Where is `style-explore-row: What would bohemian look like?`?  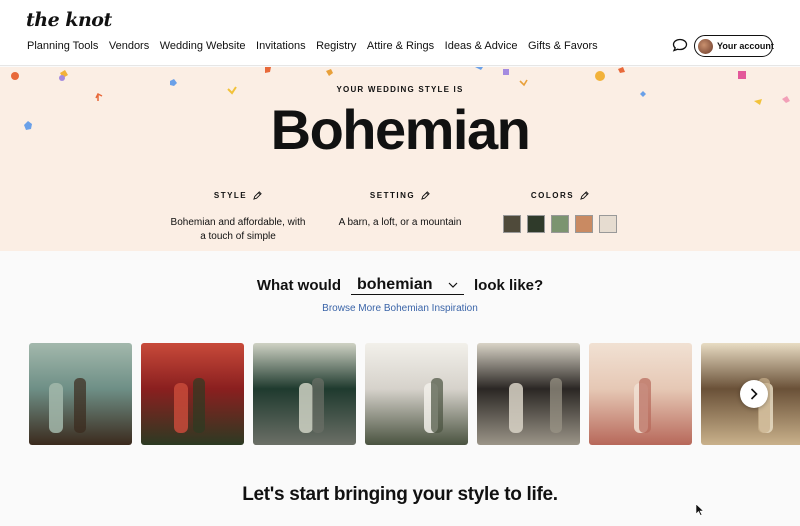
style-explore-row: What would bohemian look like? is located at coordinates (400, 285).